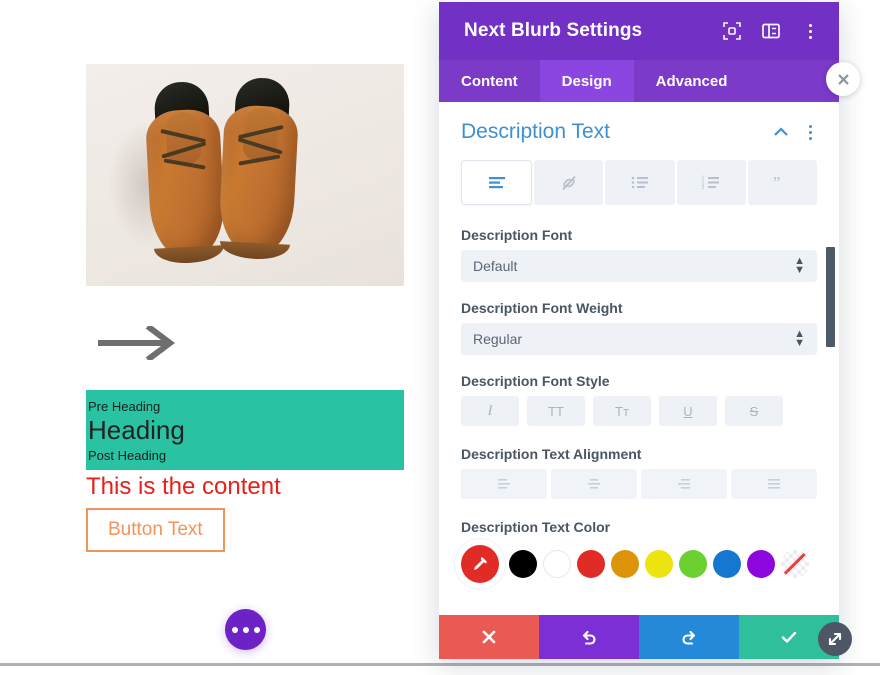  I want to click on redo-button, so click(689, 637).